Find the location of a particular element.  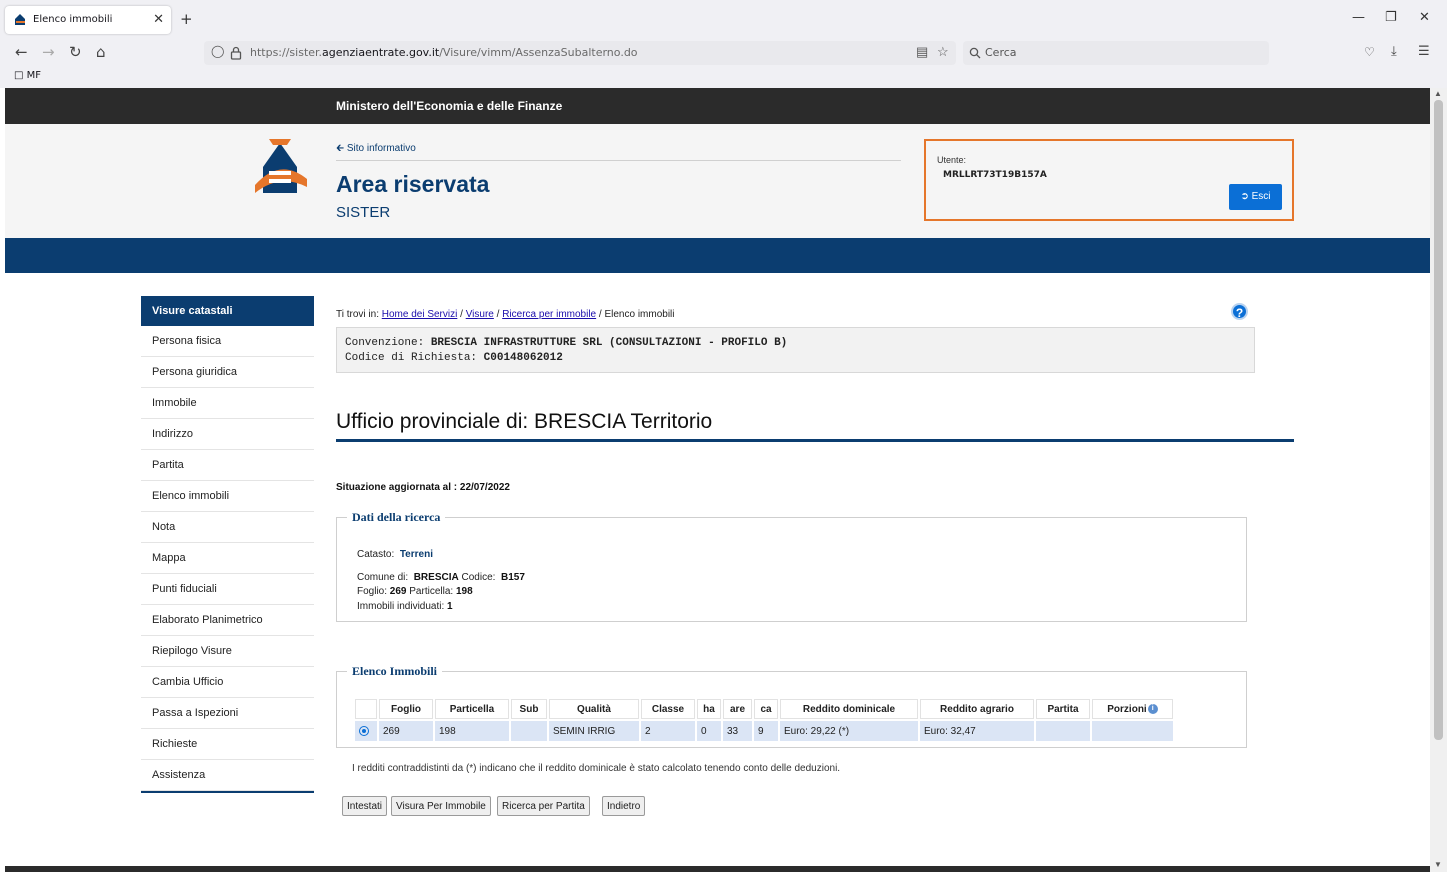

sito-informativo-link: 🡰 Sito informativo is located at coordinates (376, 149).